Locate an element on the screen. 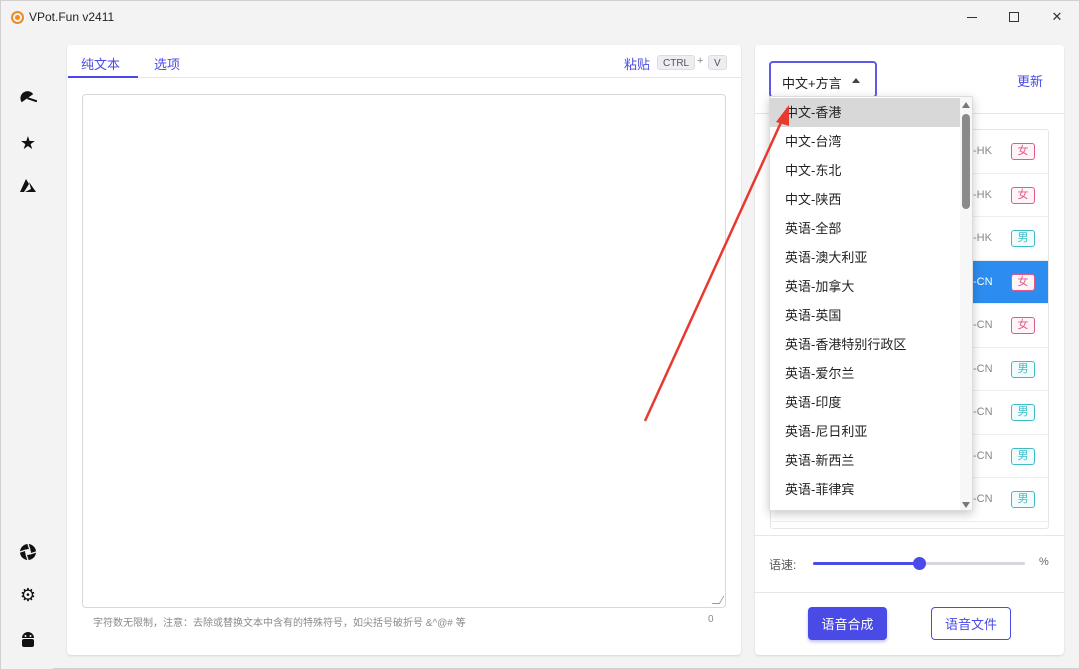 This screenshot has height=669, width=1080. dropdown-option: 中文-台湾 is located at coordinates (865, 141).